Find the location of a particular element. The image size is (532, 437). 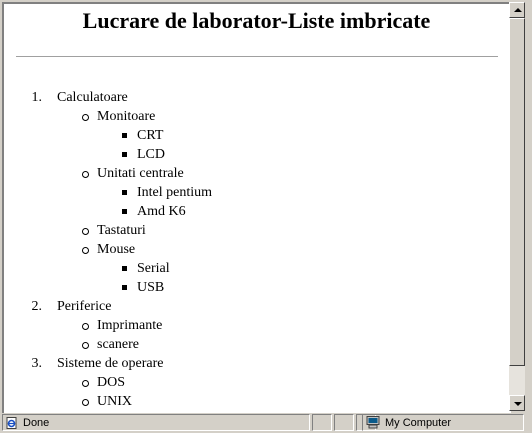

list-item-label: Periferice is located at coordinates (84, 306).